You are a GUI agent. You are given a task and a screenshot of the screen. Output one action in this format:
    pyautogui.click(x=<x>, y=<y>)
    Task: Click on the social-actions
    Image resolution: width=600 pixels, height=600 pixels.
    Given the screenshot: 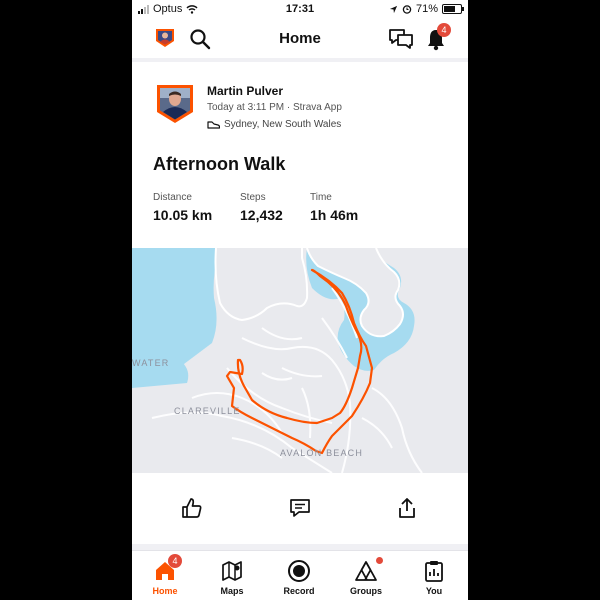 What is the action you would take?
    pyautogui.click(x=300, y=507)
    